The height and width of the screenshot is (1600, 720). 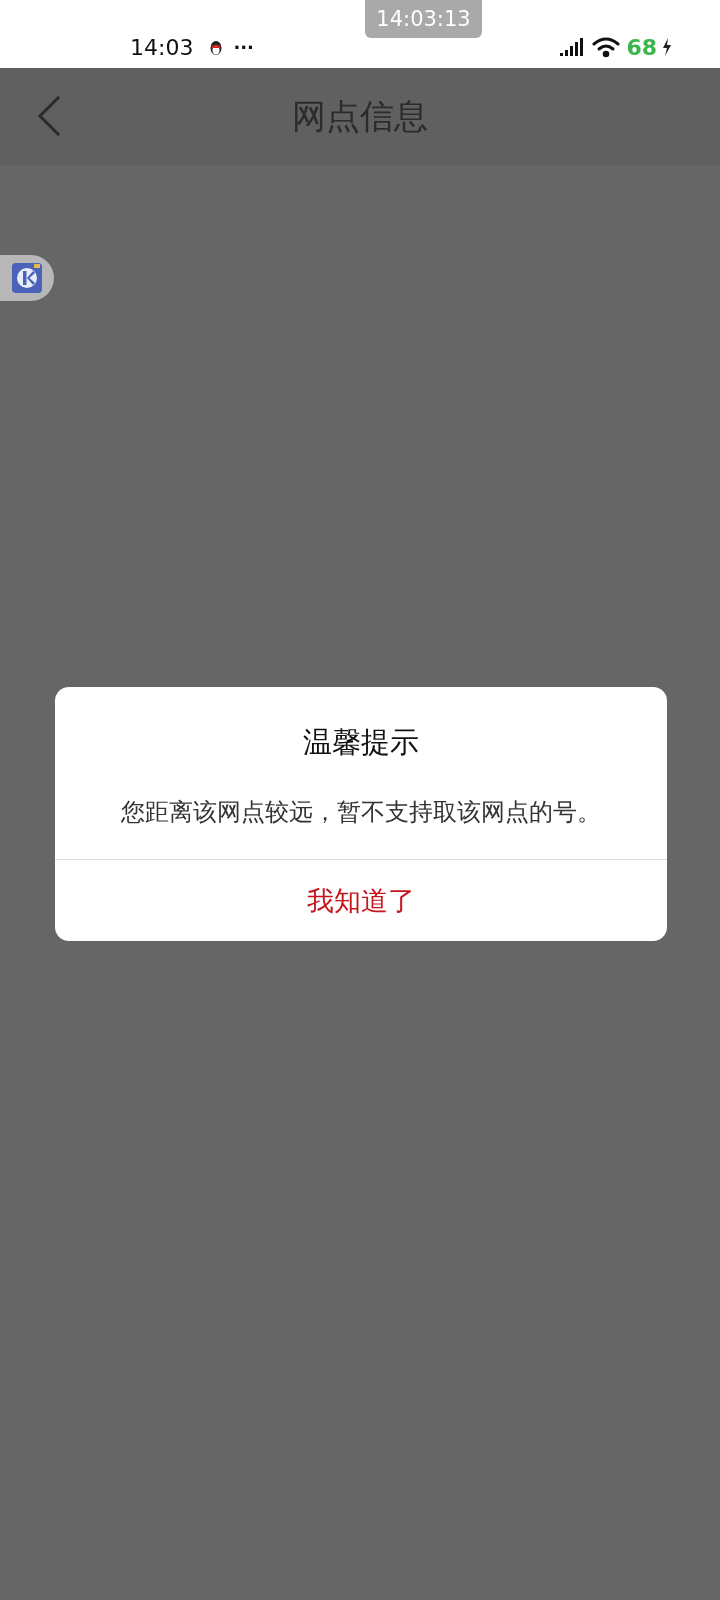 What do you see at coordinates (667, 47) in the screenshot?
I see `charging-icon` at bounding box center [667, 47].